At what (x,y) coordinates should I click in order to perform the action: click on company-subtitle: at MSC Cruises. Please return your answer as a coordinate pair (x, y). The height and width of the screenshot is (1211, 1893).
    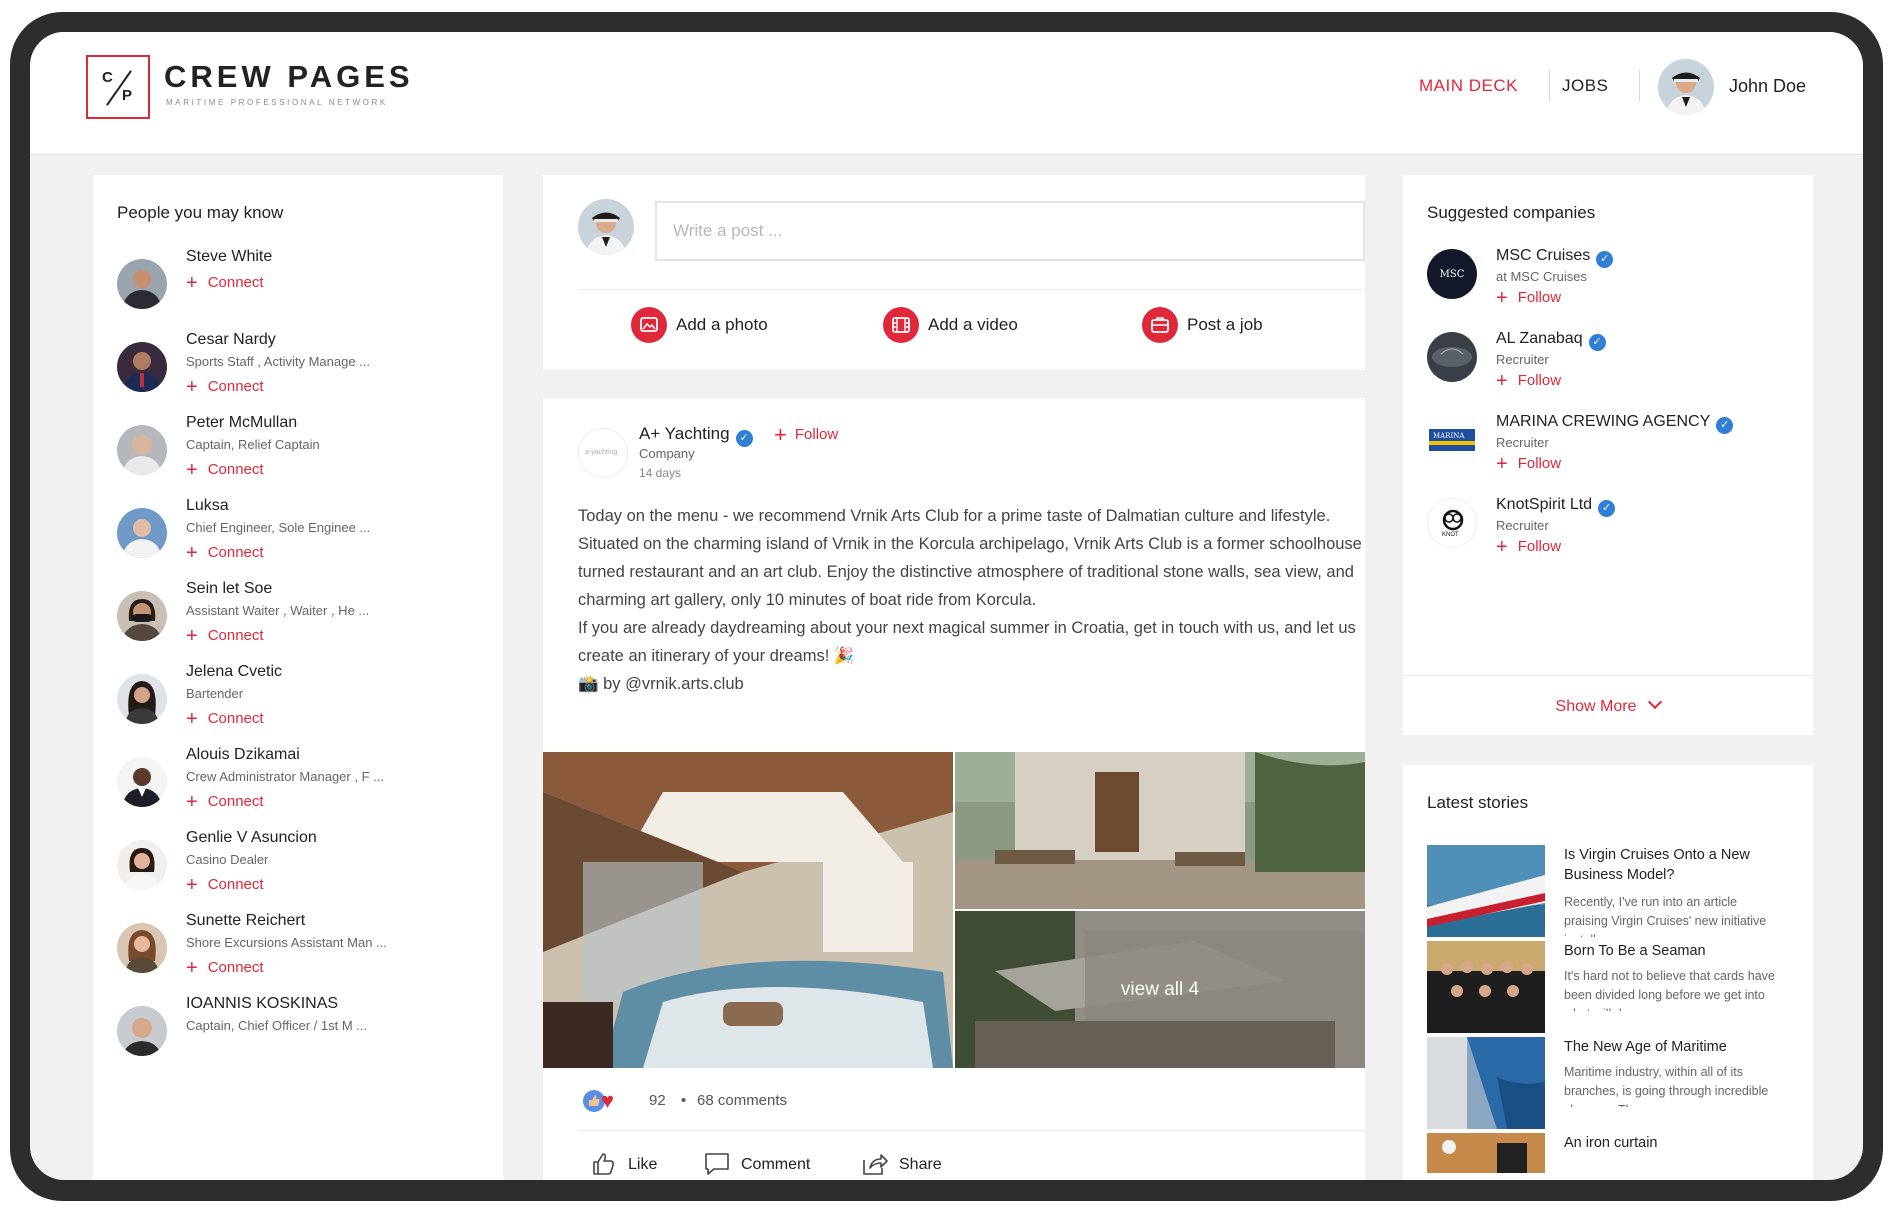
    Looking at the image, I should click on (1542, 276).